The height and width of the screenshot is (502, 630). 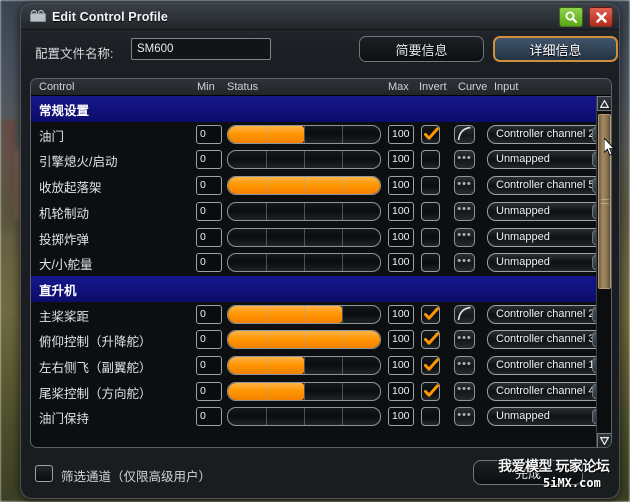 I want to click on tab-detailed-info: 详细信息, so click(x=555, y=49).